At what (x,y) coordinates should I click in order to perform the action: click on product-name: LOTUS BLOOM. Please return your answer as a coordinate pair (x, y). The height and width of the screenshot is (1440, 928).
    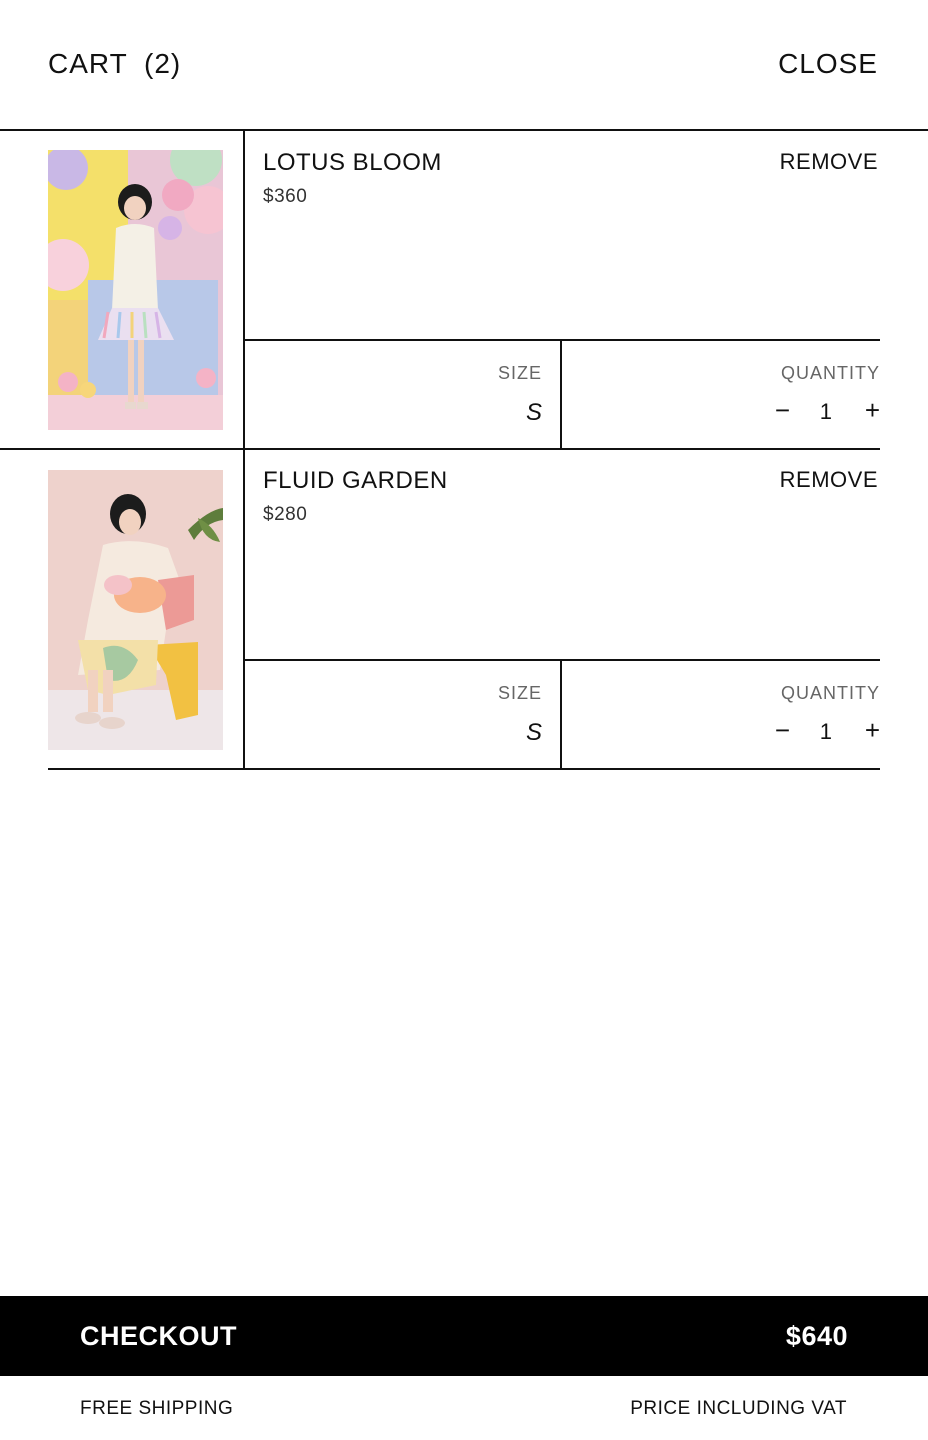
    Looking at the image, I should click on (352, 163).